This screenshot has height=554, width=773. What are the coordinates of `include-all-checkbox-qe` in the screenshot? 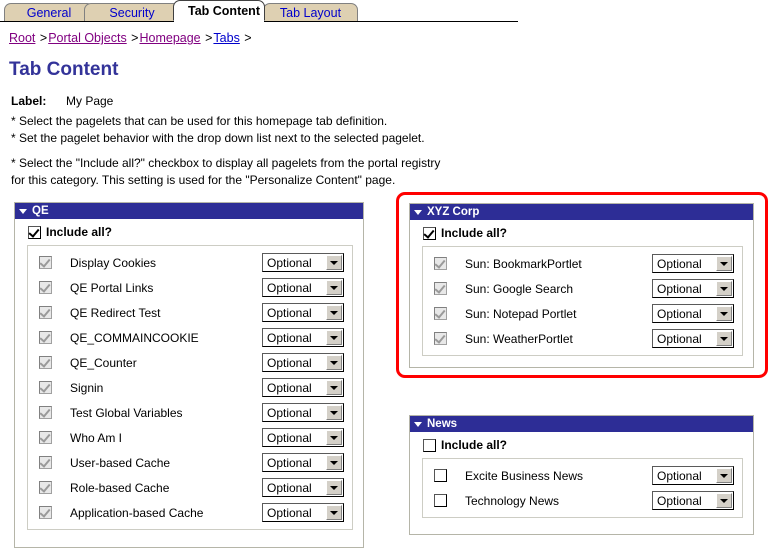 It's located at (34, 232).